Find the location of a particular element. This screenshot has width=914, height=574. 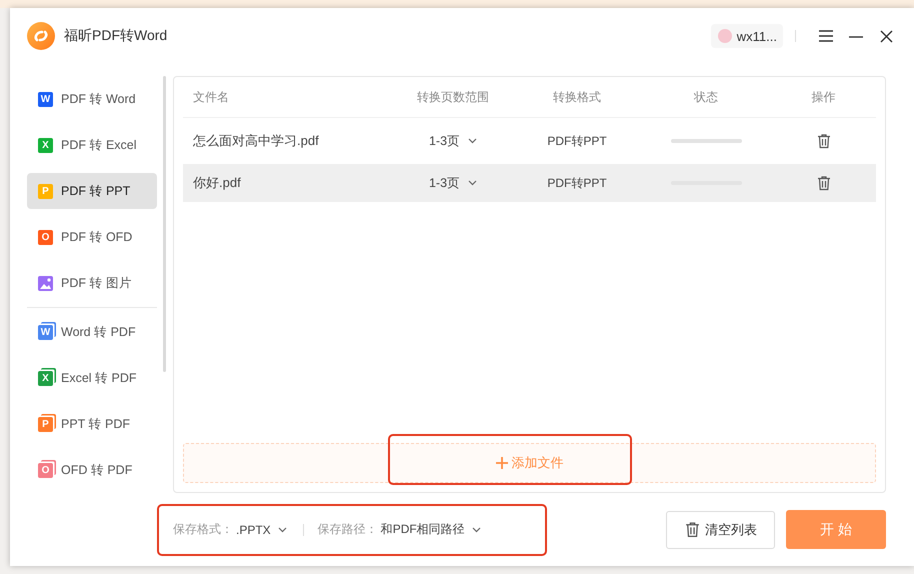

save-path-select: 保存路径： 和PDF相同路径 is located at coordinates (399, 529).